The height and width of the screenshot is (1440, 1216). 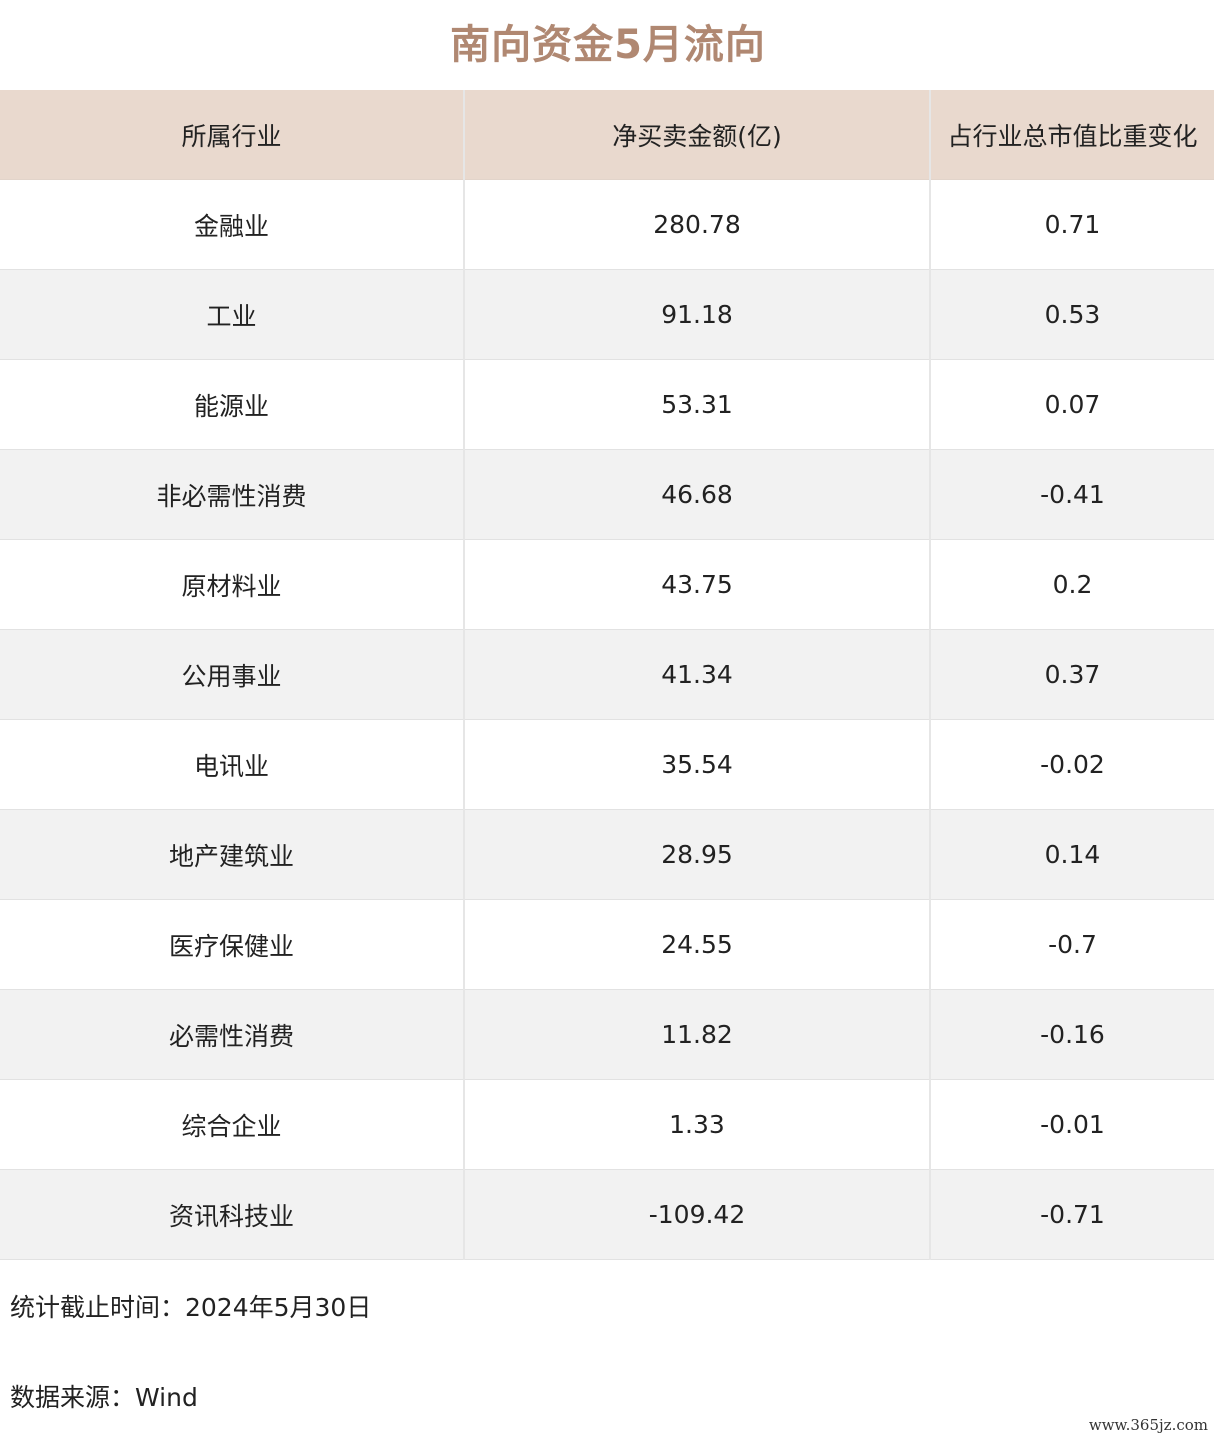 What do you see at coordinates (1072, 944) in the screenshot?
I see `cell-weight-change: -0.7` at bounding box center [1072, 944].